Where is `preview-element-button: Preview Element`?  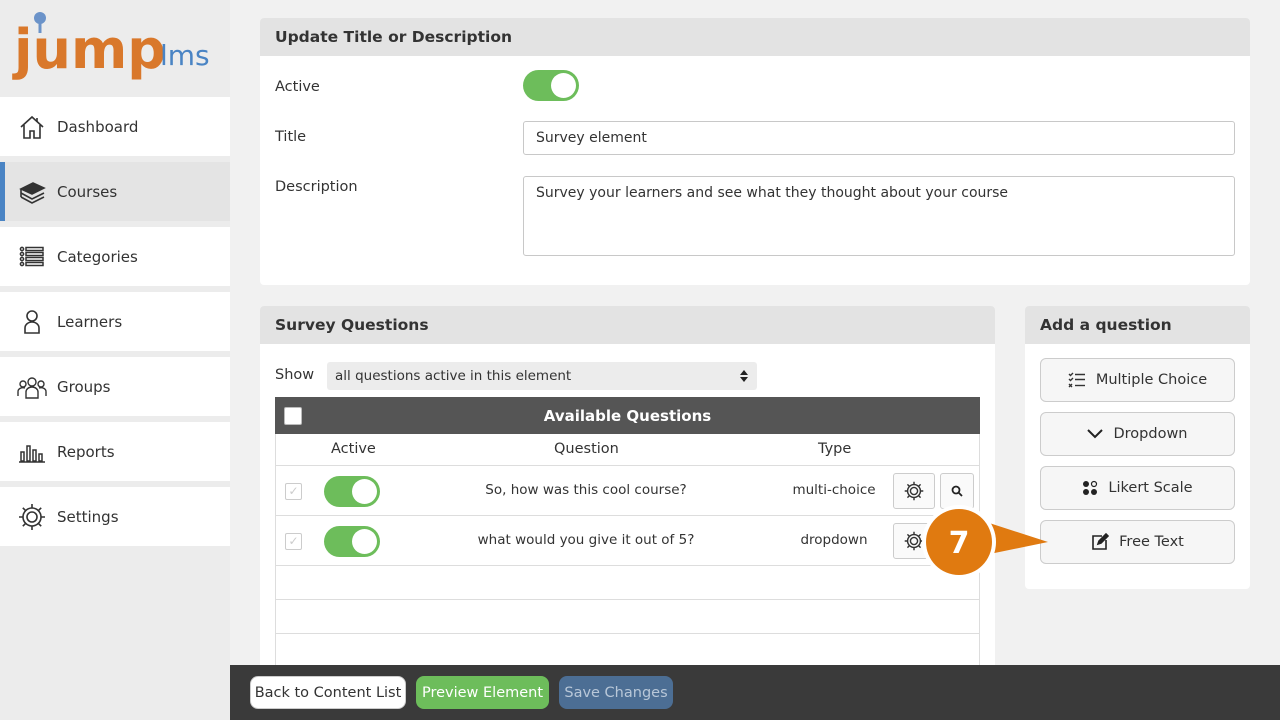
preview-element-button: Preview Element is located at coordinates (482, 692).